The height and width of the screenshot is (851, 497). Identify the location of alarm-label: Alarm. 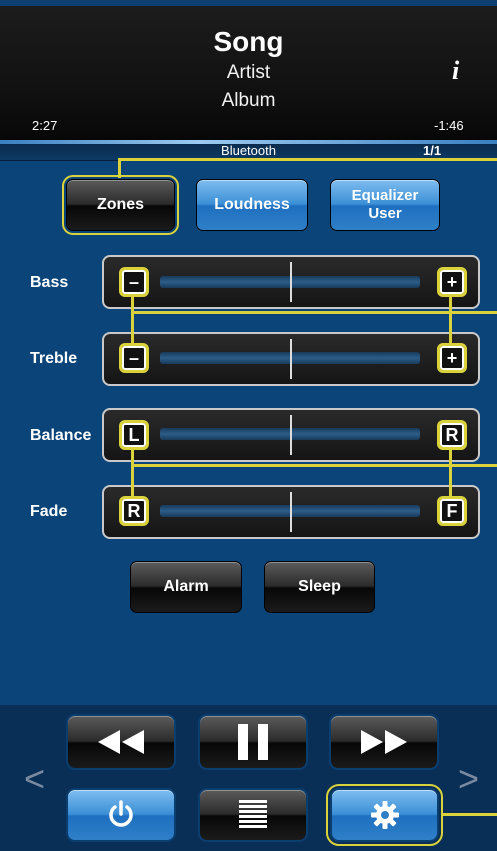
(186, 586).